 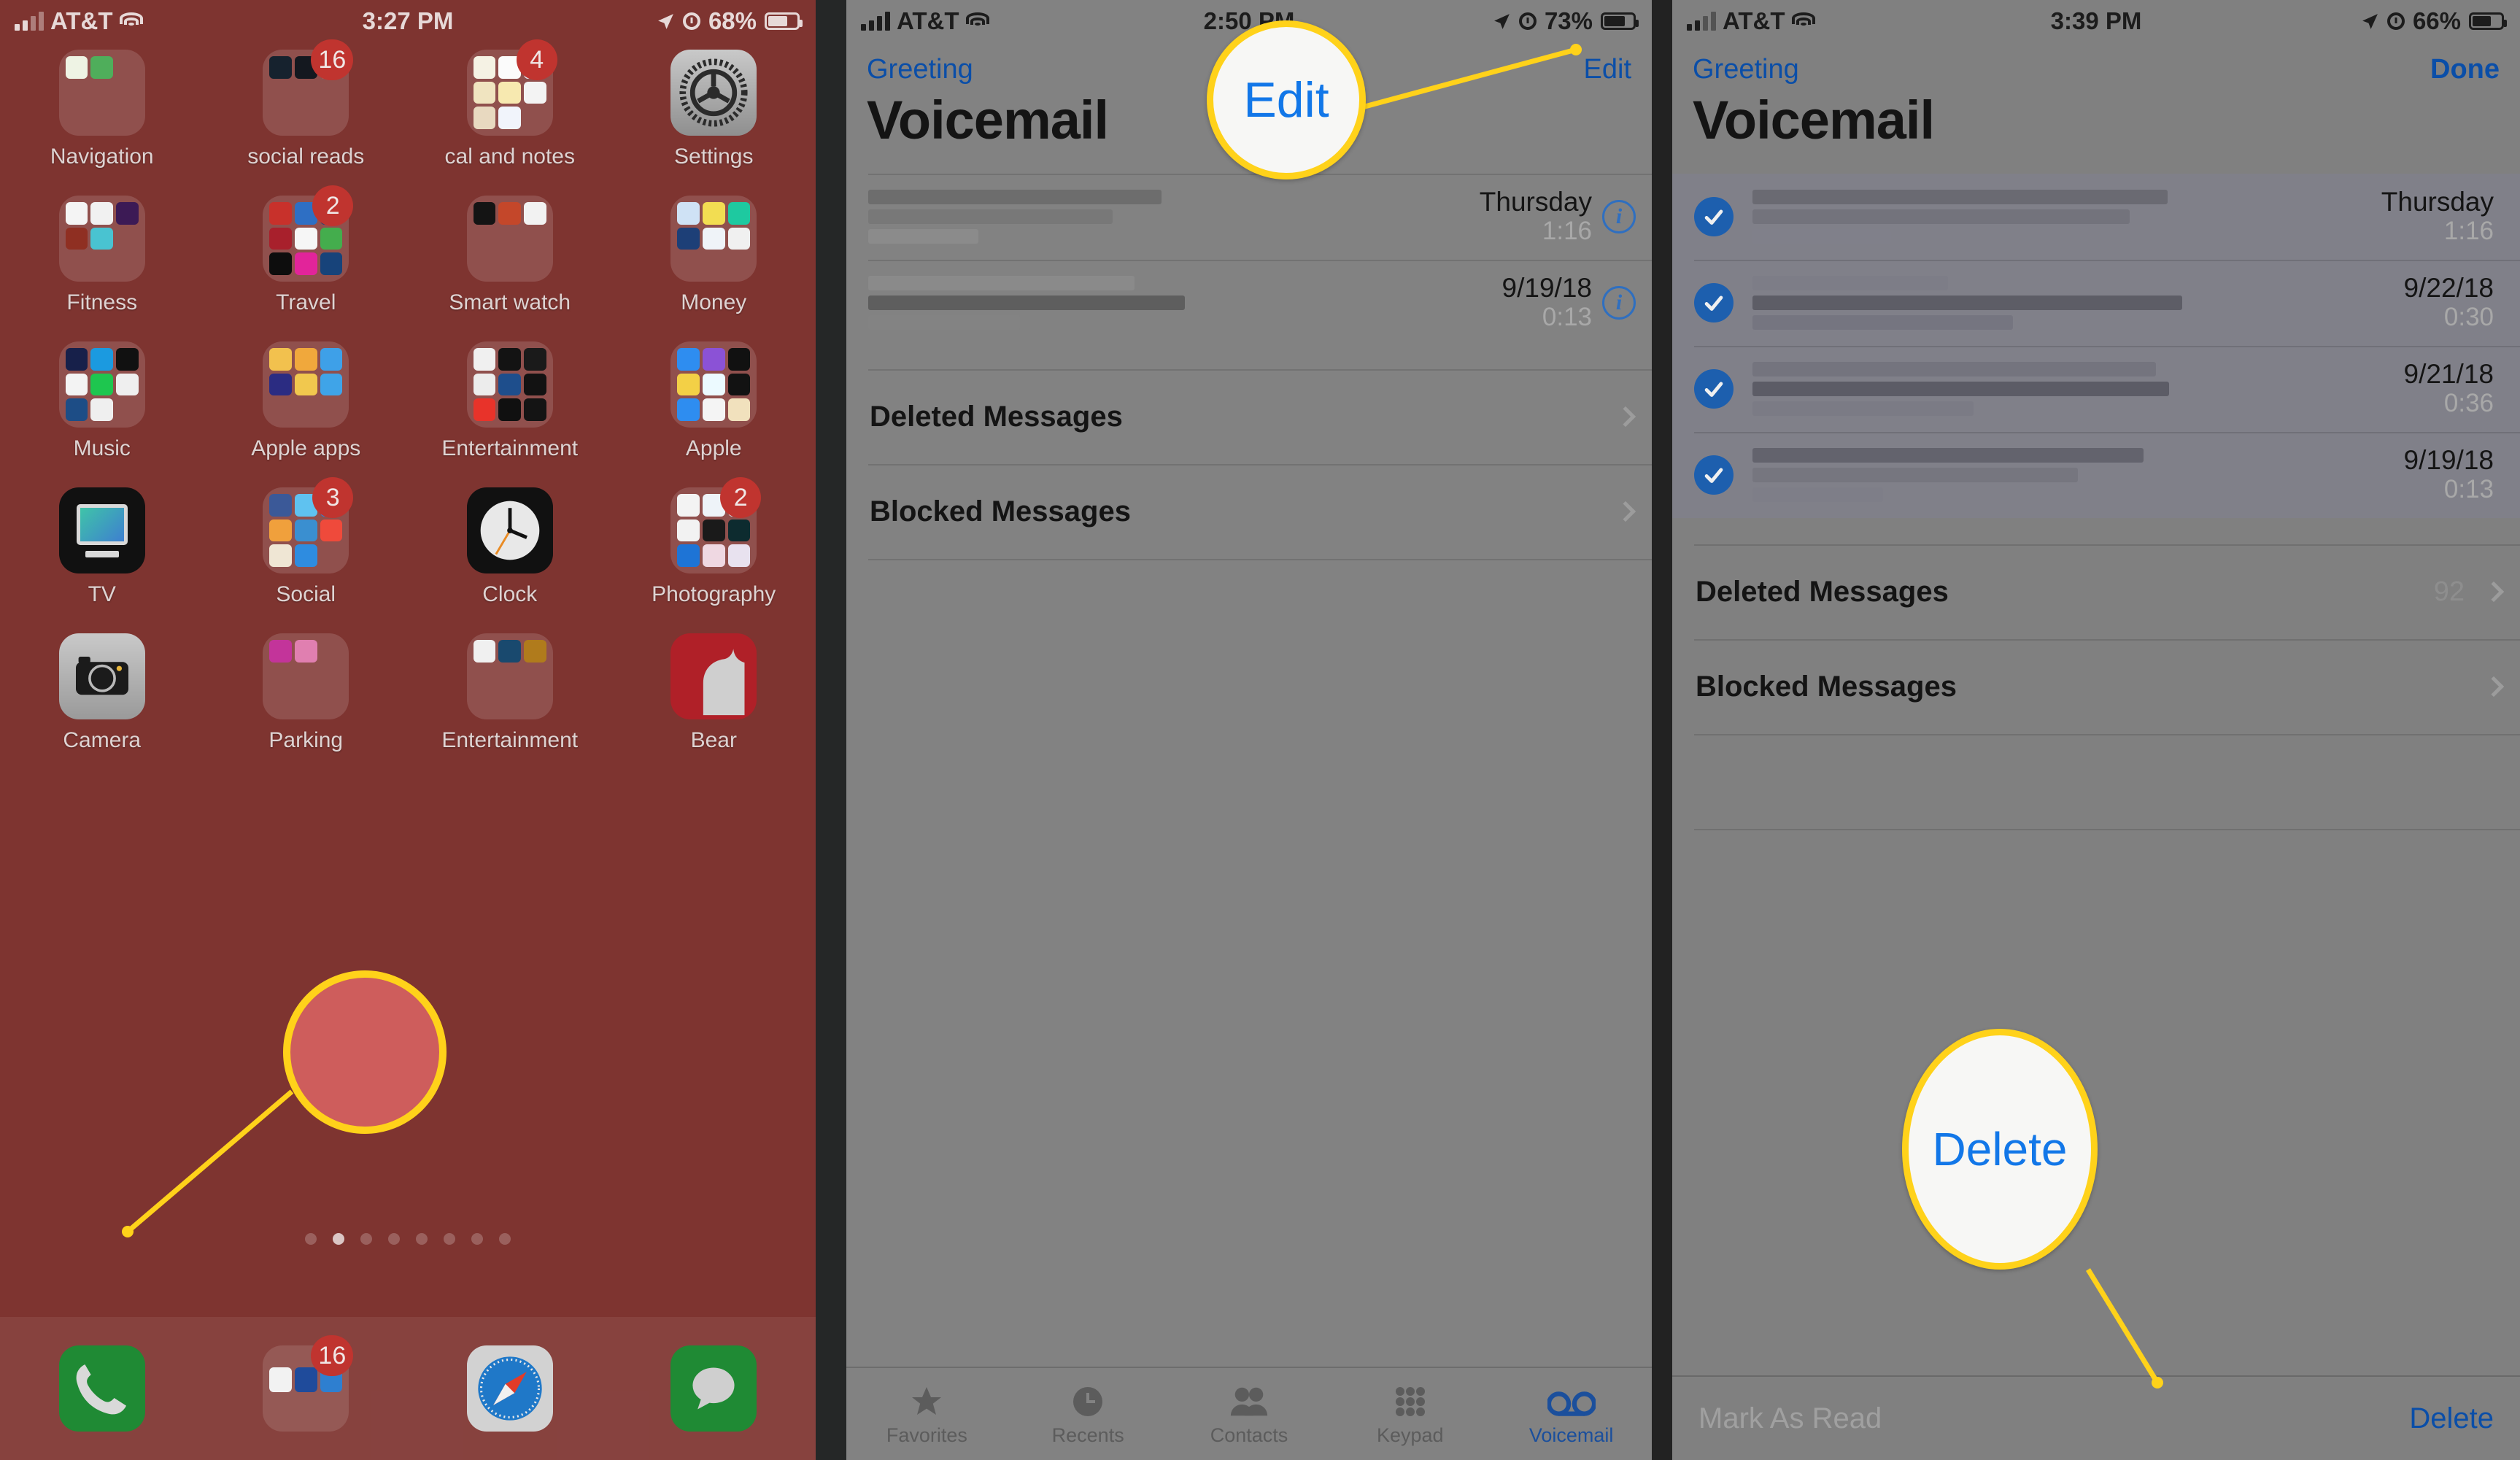 I want to click on safari-app-icon, so click(x=509, y=1388).